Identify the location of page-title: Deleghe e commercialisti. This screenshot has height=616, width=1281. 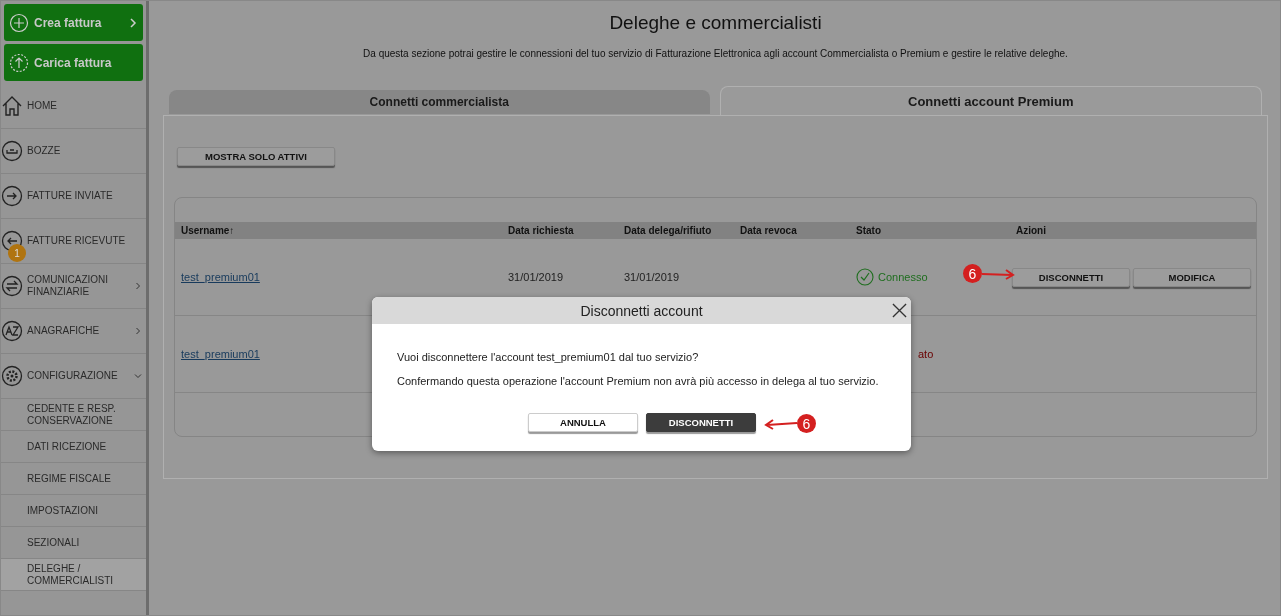
(715, 23).